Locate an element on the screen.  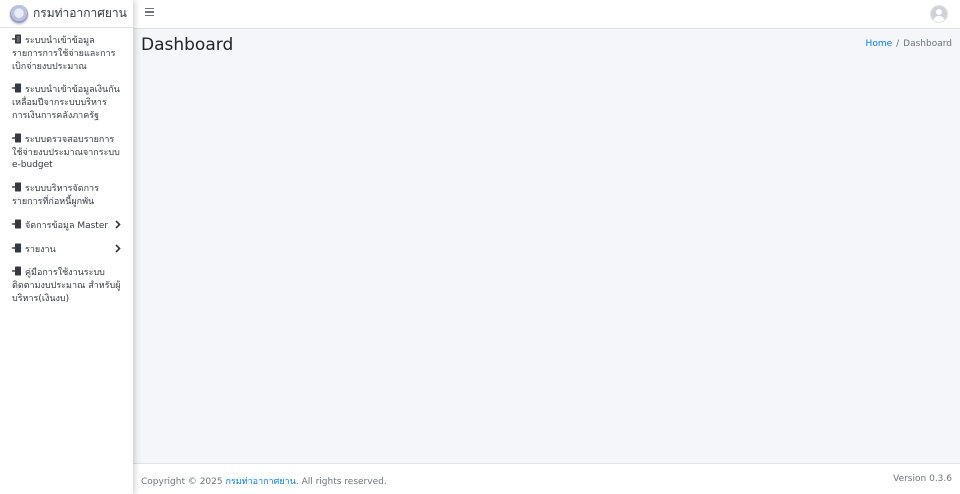
version-label: Version is located at coordinates (910, 479).